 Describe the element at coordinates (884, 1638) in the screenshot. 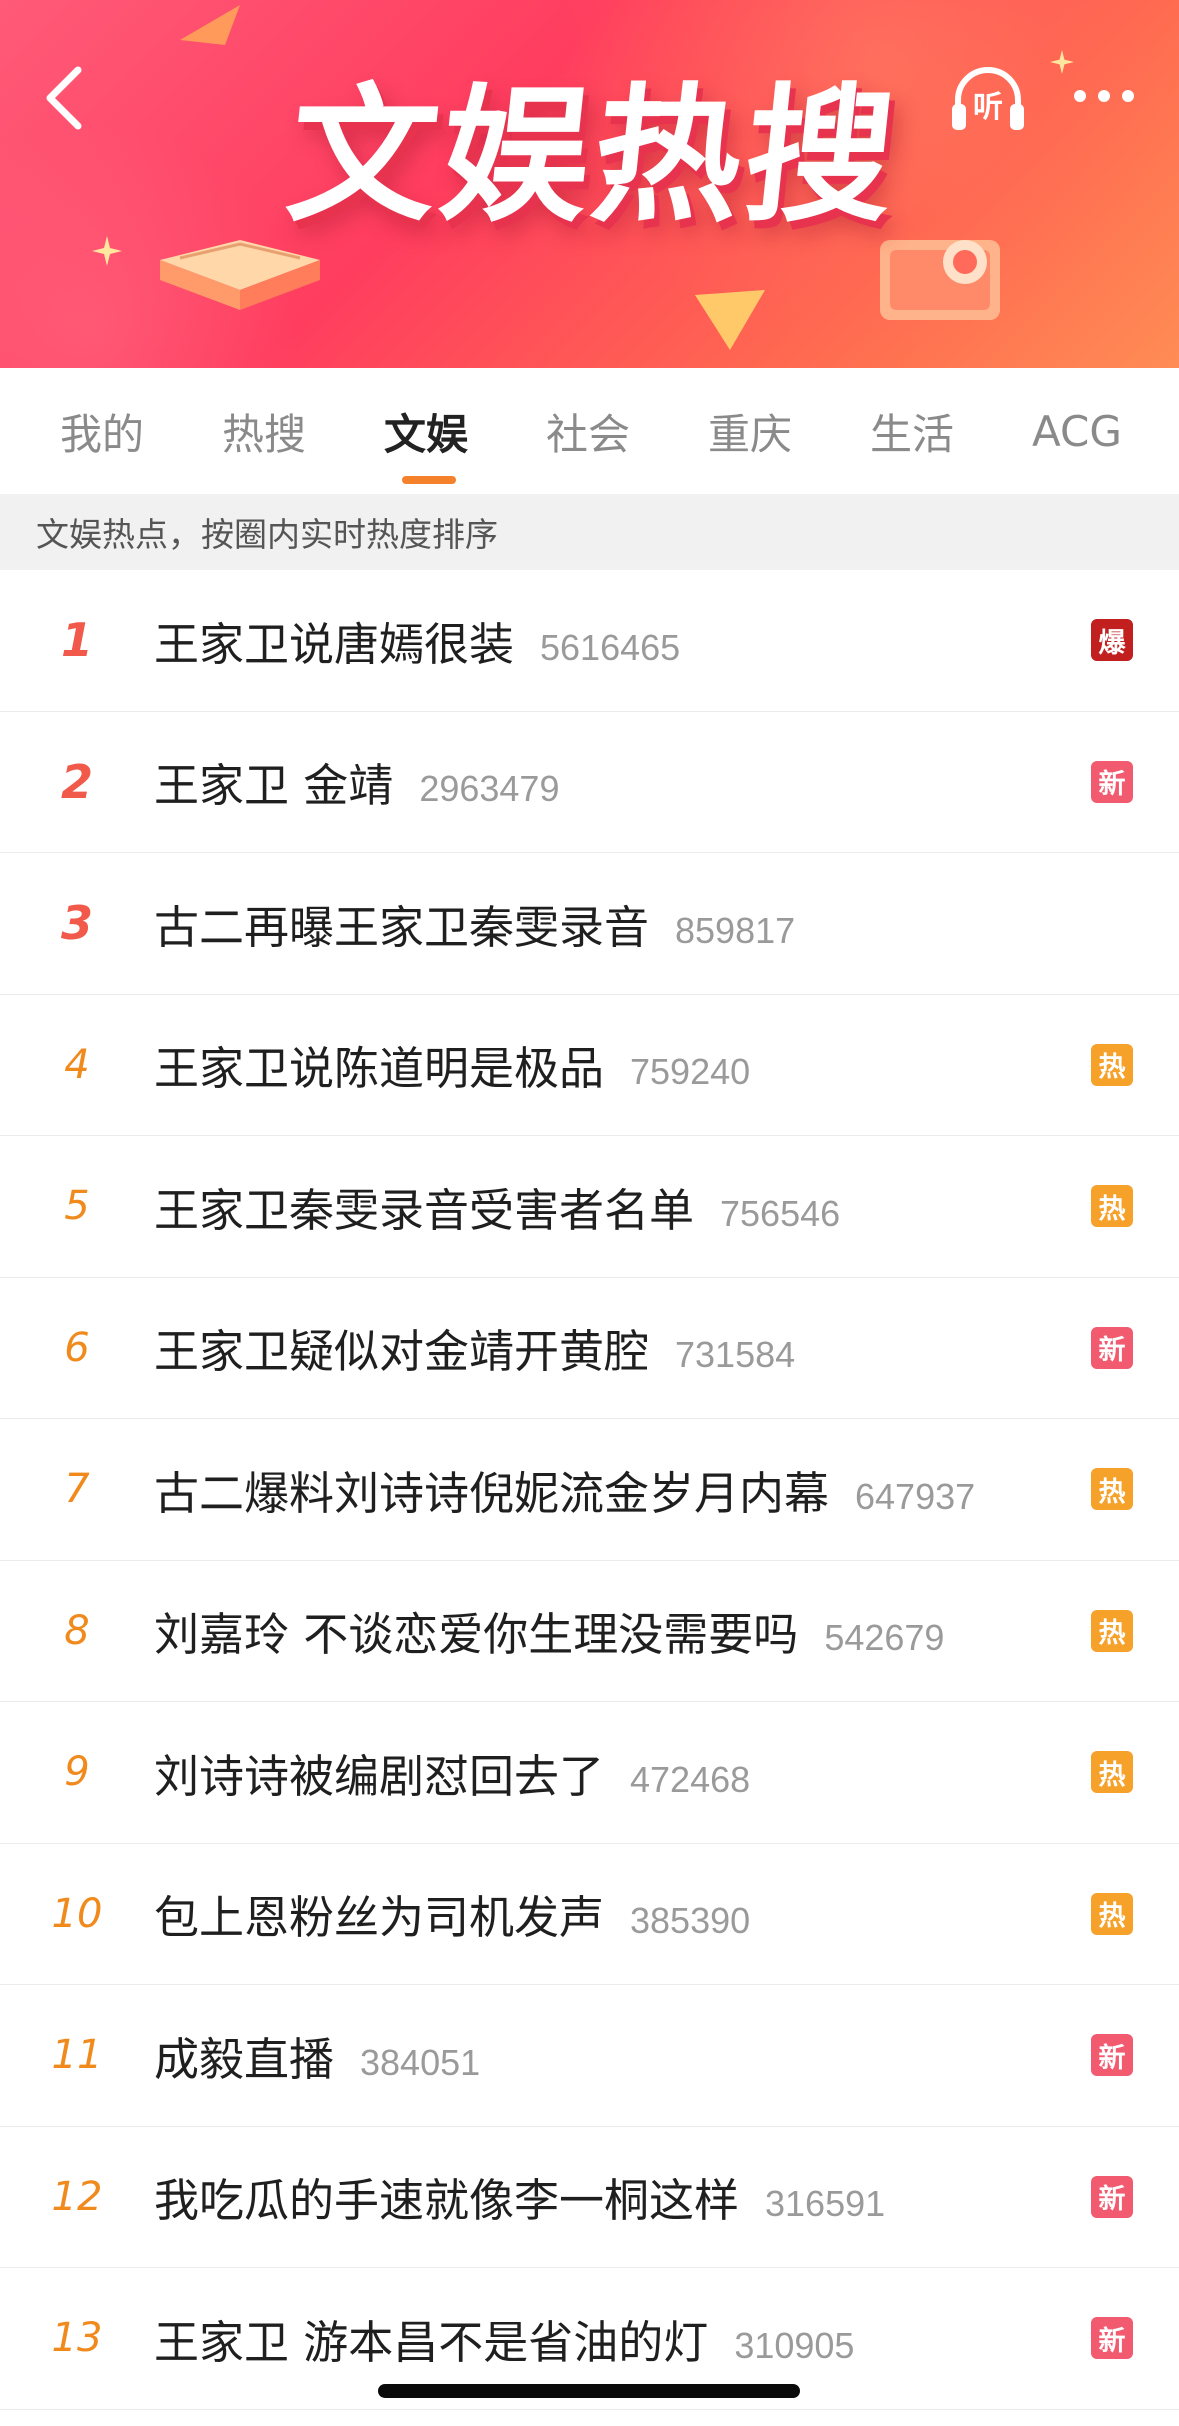

I see `heat-count: 542679` at that location.